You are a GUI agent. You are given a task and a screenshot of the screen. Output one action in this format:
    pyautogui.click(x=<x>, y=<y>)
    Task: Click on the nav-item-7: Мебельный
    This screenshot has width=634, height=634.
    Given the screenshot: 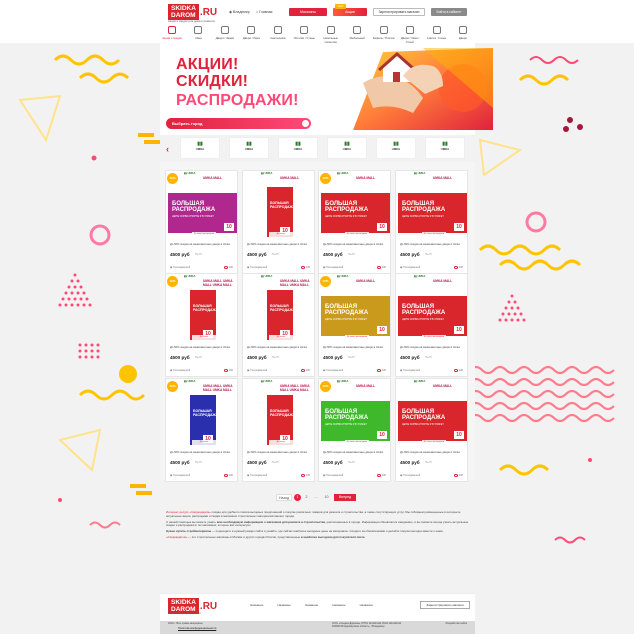 What is the action you would take?
    pyautogui.click(x=357, y=34)
    